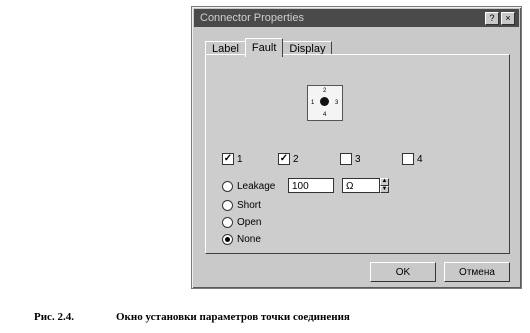 Image resolution: width=530 pixels, height=333 pixels. Describe the element at coordinates (361, 185) in the screenshot. I see `leakage-unit-select: Ω` at that location.